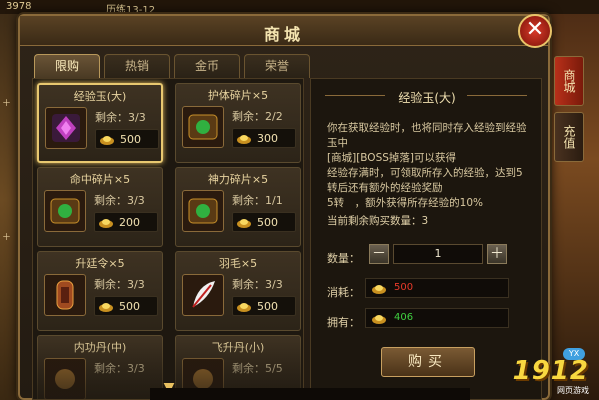 The image size is (599, 400). I want to click on site-logo: 1912, so click(550, 371).